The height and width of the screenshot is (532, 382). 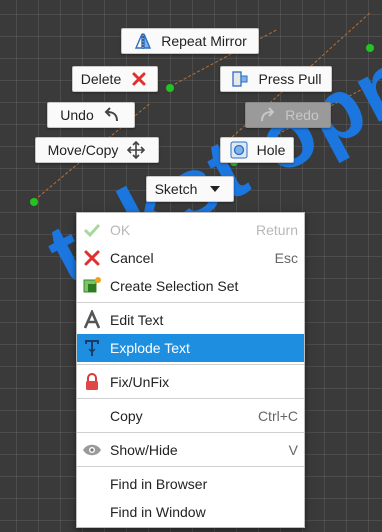 I want to click on menu-item-ok: OK Return, so click(x=190, y=230).